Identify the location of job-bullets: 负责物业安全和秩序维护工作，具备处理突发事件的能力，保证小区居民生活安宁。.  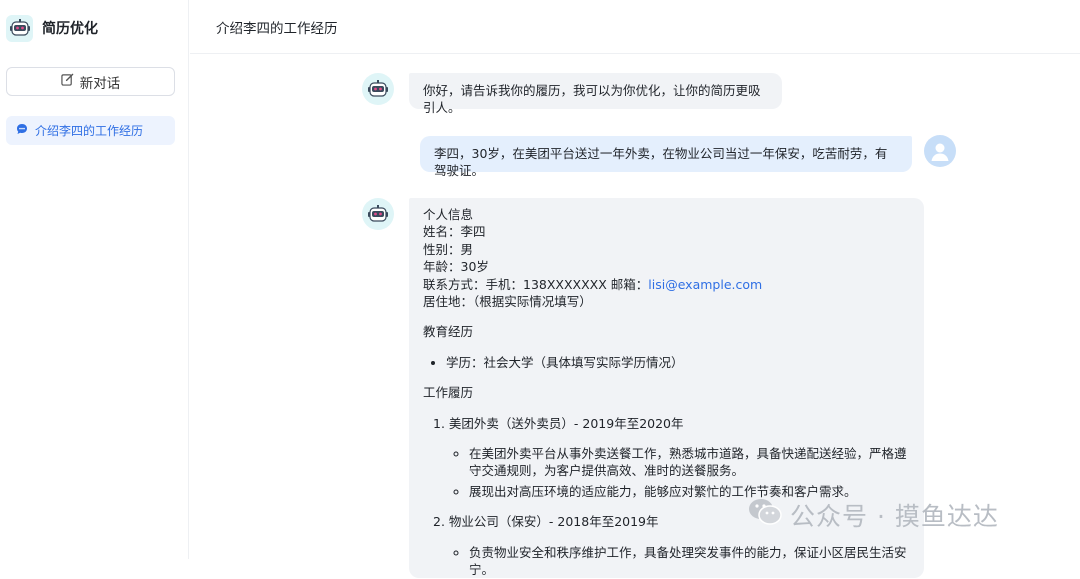
(671, 561).